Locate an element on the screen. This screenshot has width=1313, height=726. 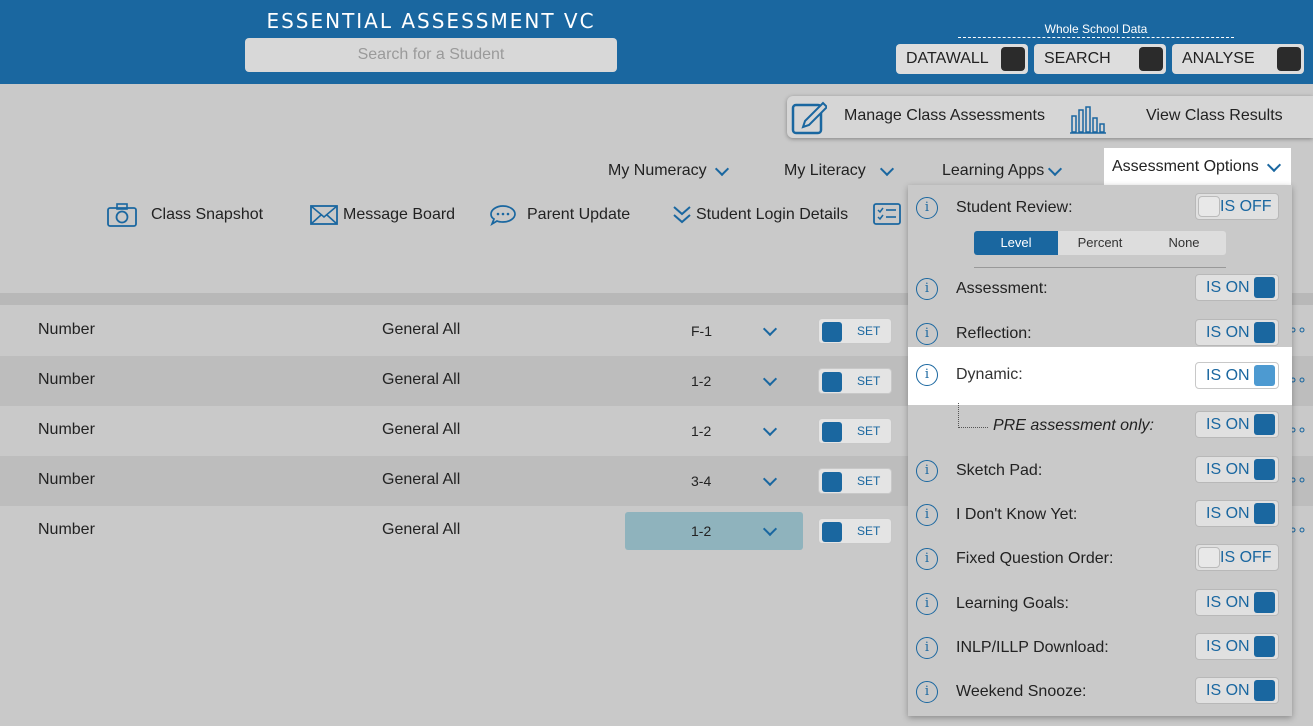
option-label: INLP/ILLP Download: is located at coordinates (1032, 647).